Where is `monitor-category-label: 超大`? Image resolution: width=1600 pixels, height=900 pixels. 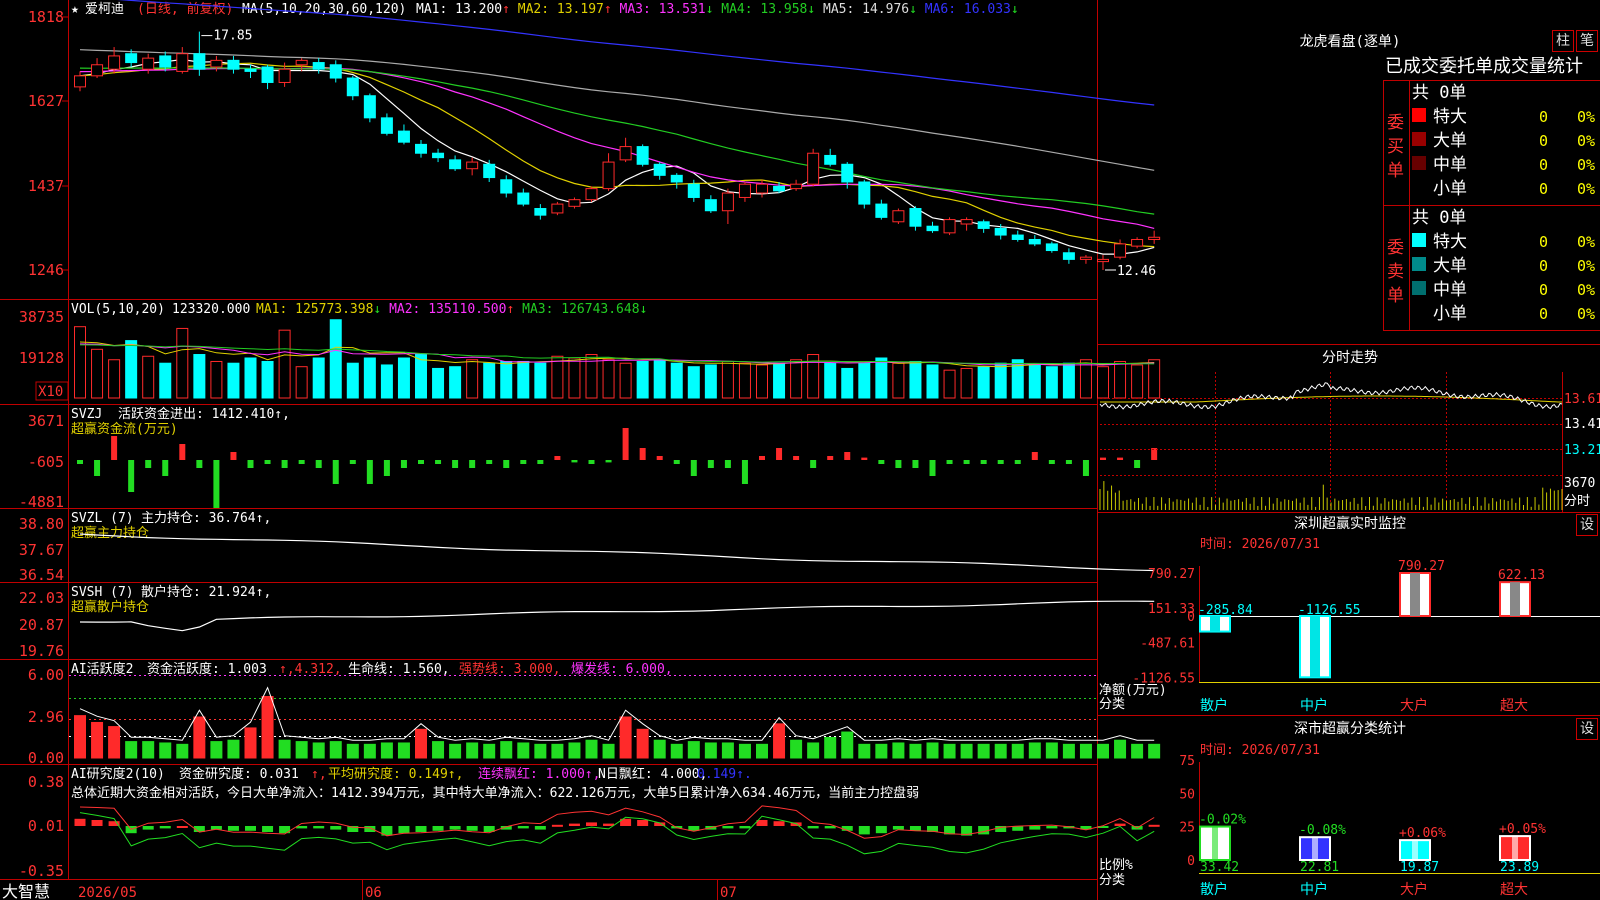 monitor-category-label: 超大 is located at coordinates (1514, 706).